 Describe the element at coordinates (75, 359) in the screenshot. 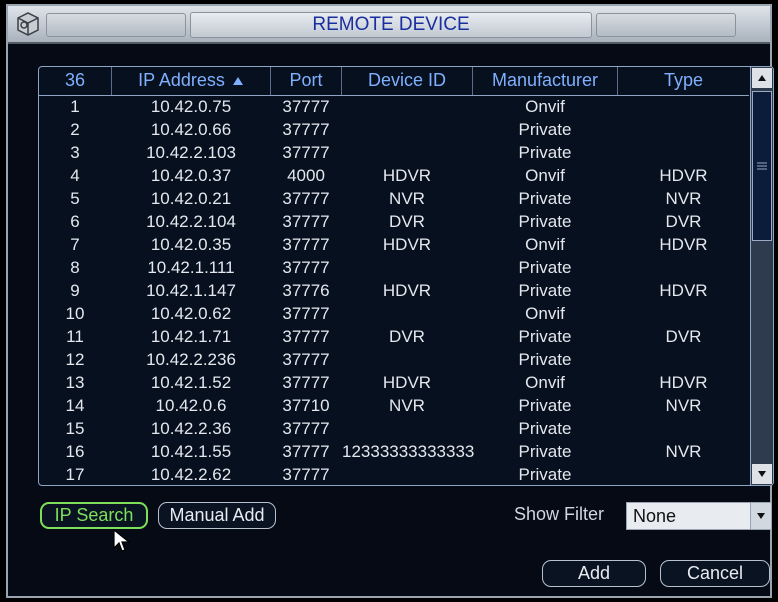

I see `row-index-cell: 12` at that location.